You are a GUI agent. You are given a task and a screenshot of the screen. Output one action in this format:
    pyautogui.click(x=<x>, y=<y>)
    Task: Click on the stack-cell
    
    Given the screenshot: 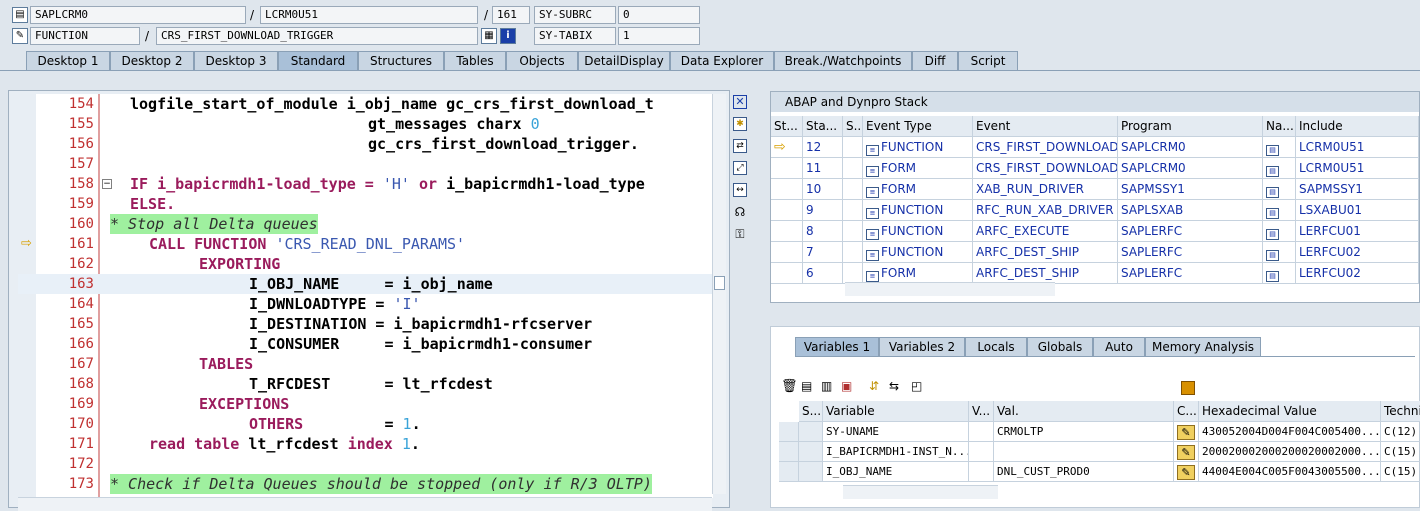 What is the action you would take?
    pyautogui.click(x=853, y=273)
    